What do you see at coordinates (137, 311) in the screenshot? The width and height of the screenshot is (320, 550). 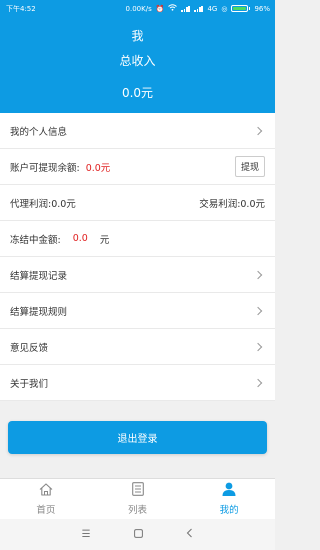 I see `settlement-rules-row: 结算提现规则` at bounding box center [137, 311].